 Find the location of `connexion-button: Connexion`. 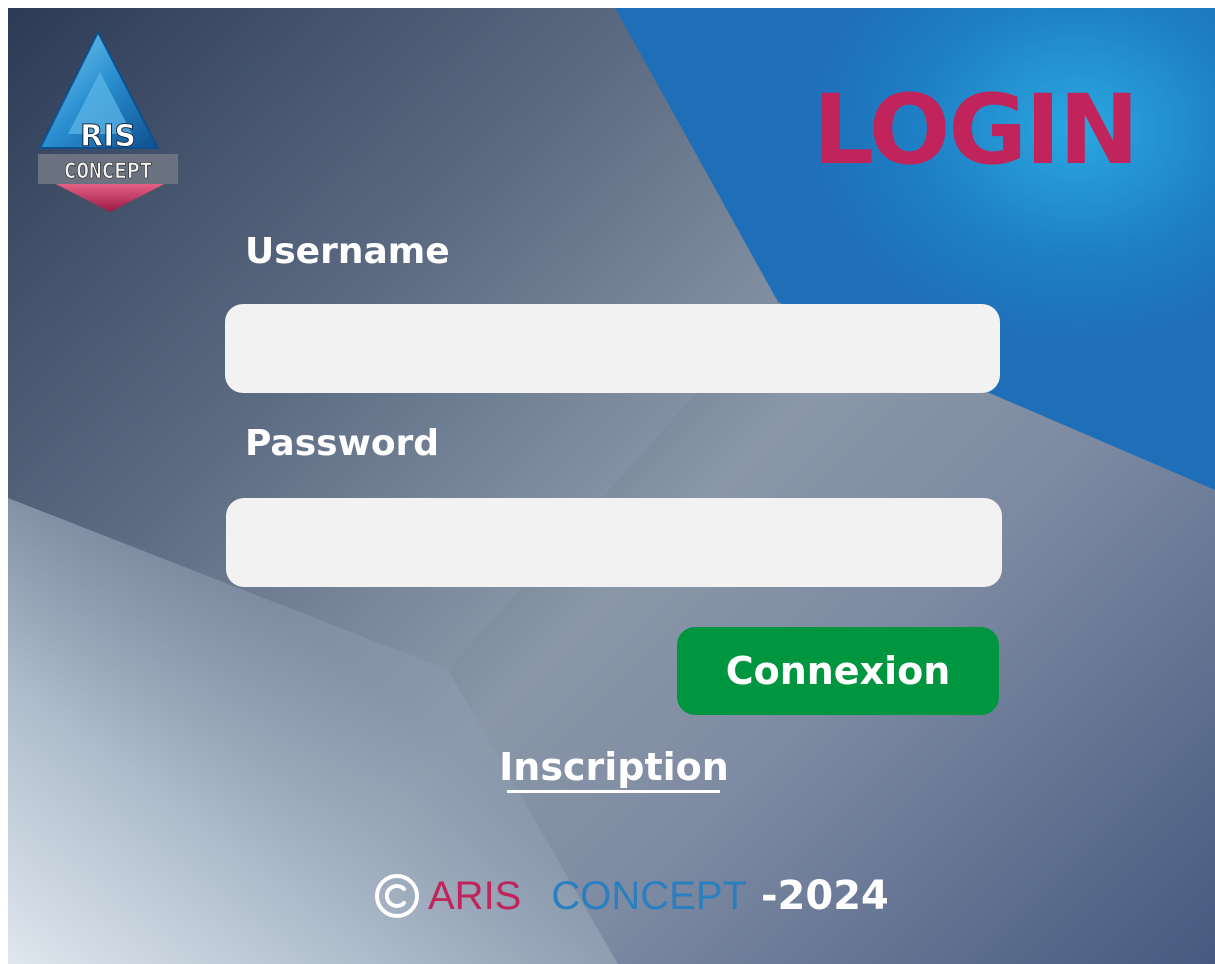

connexion-button: Connexion is located at coordinates (838, 671).